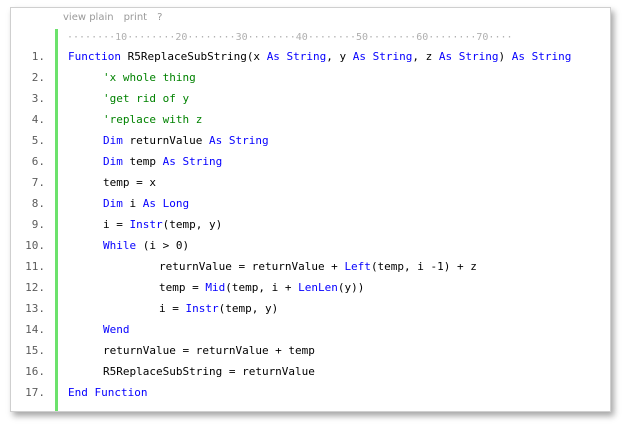 This screenshot has width=622, height=431. What do you see at coordinates (35, 329) in the screenshot?
I see `line-number: 14.` at bounding box center [35, 329].